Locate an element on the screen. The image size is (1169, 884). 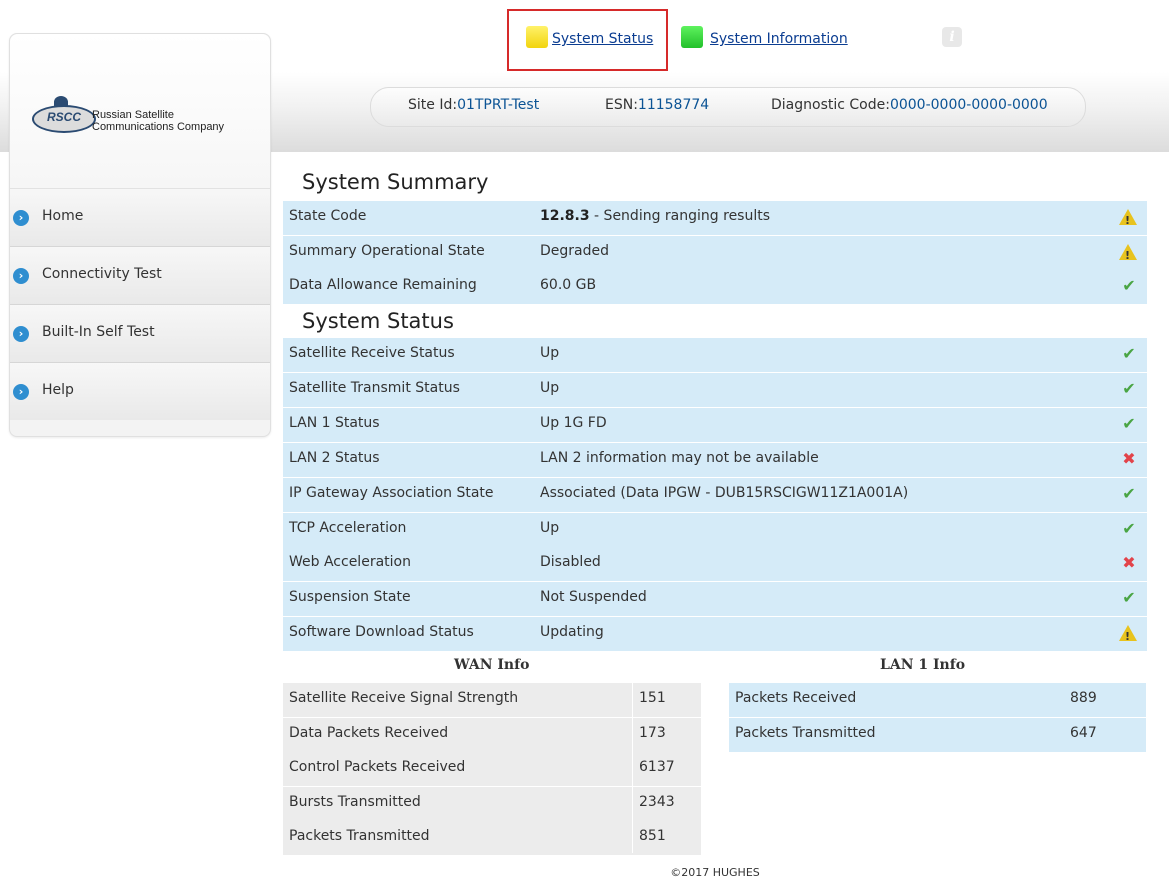
logo-text: Russian Satellite Communications Company is located at coordinates (158, 121).